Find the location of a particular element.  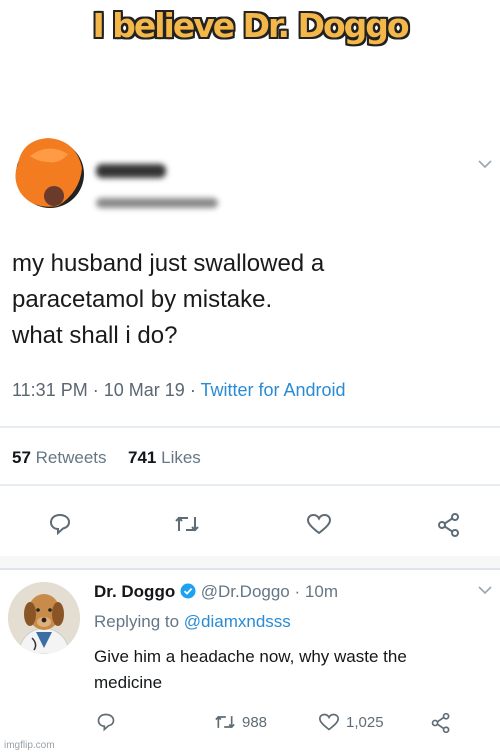

like-button: 1,025 is located at coordinates (351, 722).